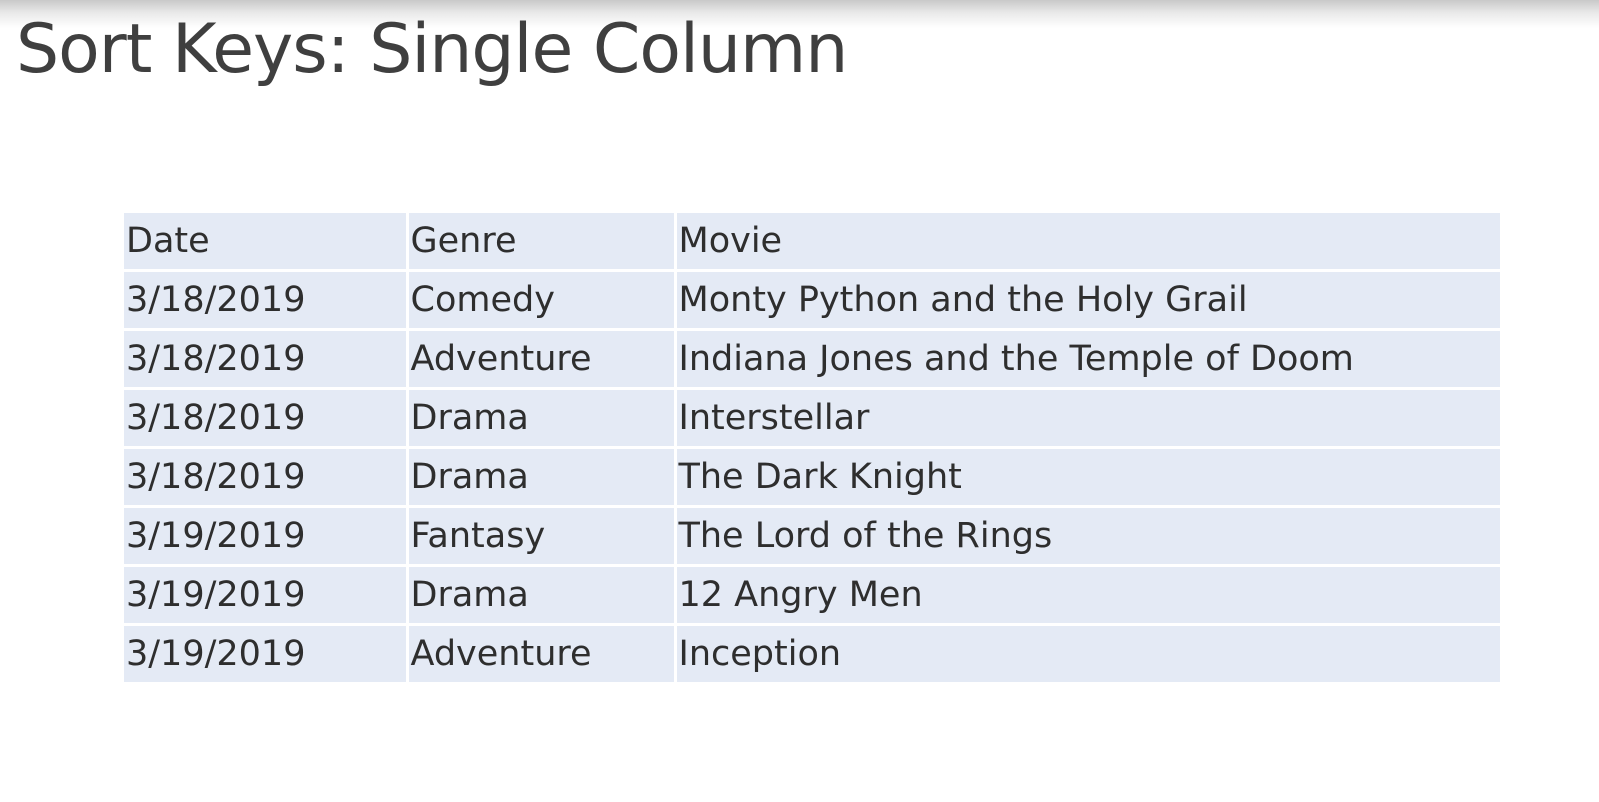 Image resolution: width=1599 pixels, height=802 pixels. Describe the element at coordinates (1086, 359) in the screenshot. I see `cell-movie: Indiana Jones and the Temple of Doom` at that location.